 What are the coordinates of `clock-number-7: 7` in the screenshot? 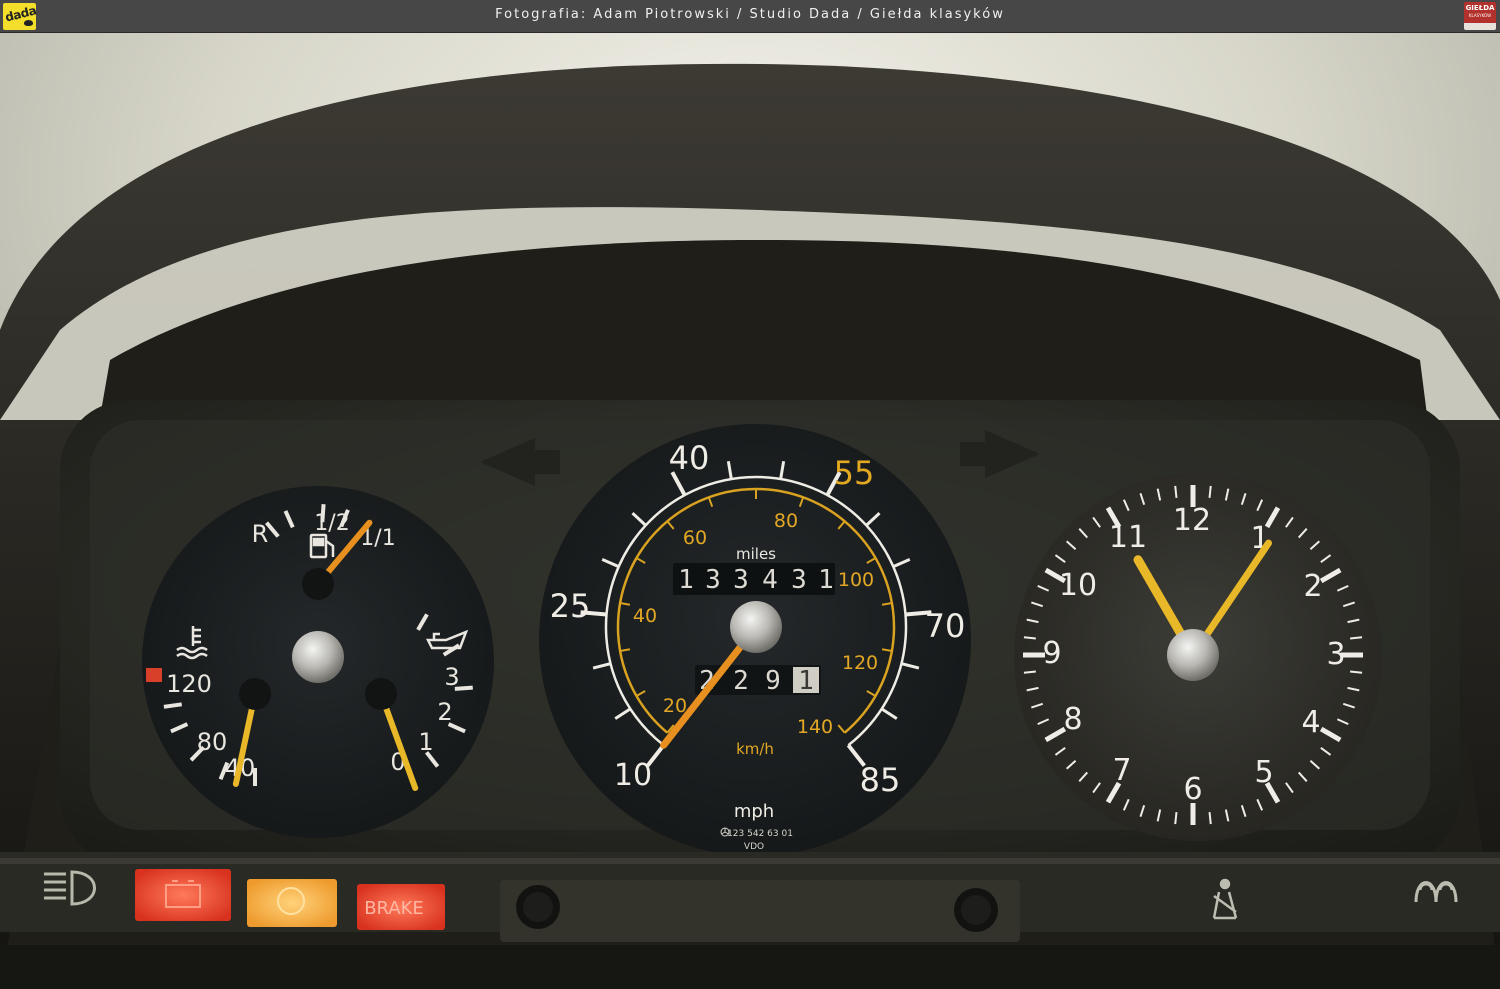 It's located at (1121, 770).